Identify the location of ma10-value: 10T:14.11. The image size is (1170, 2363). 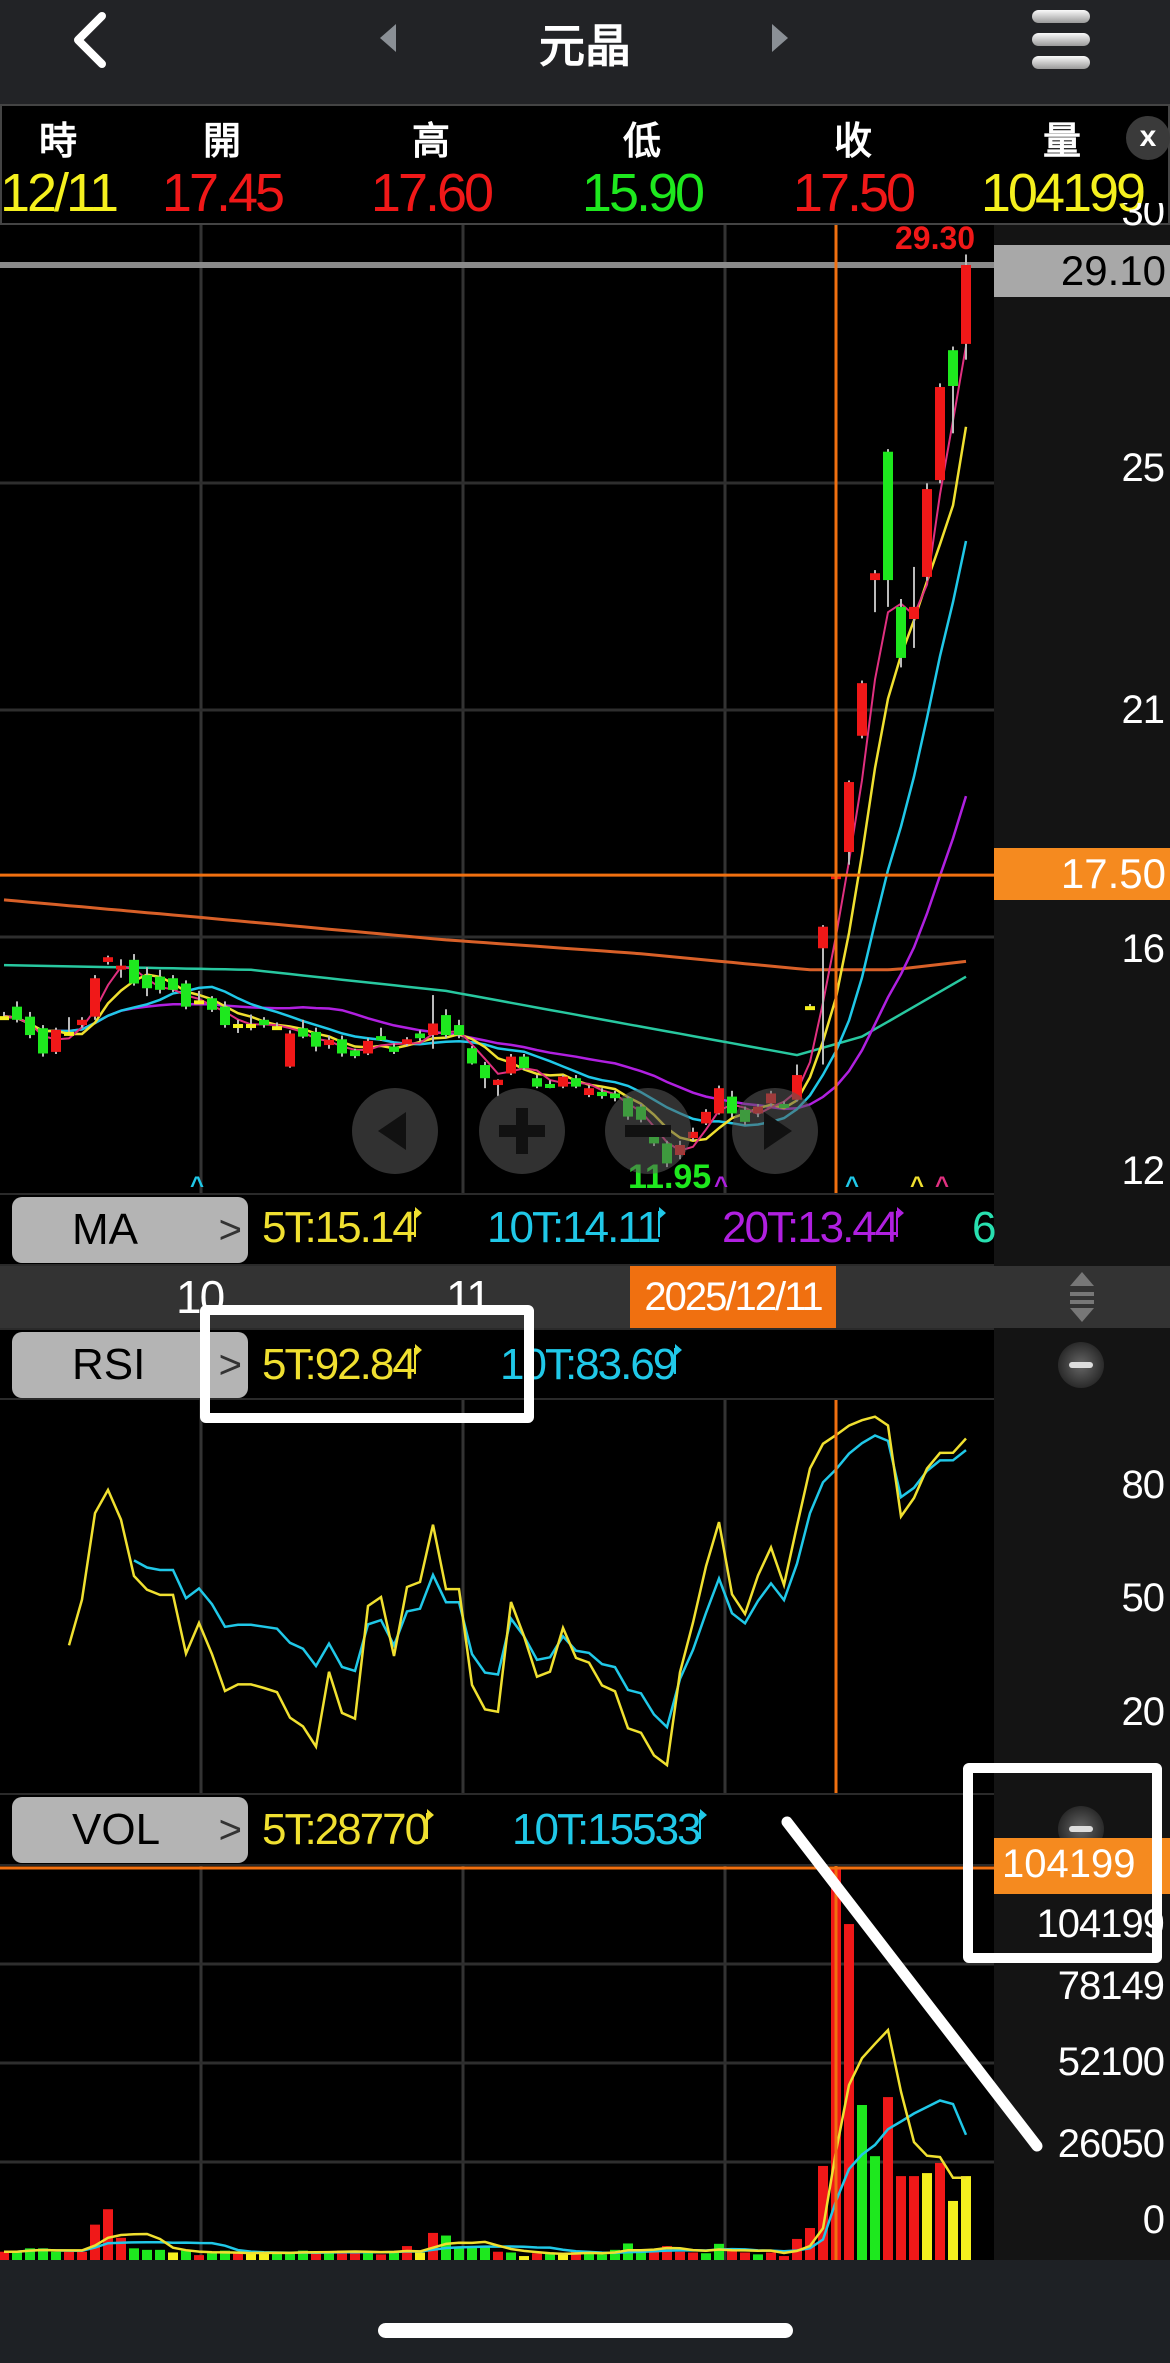
(577, 1228).